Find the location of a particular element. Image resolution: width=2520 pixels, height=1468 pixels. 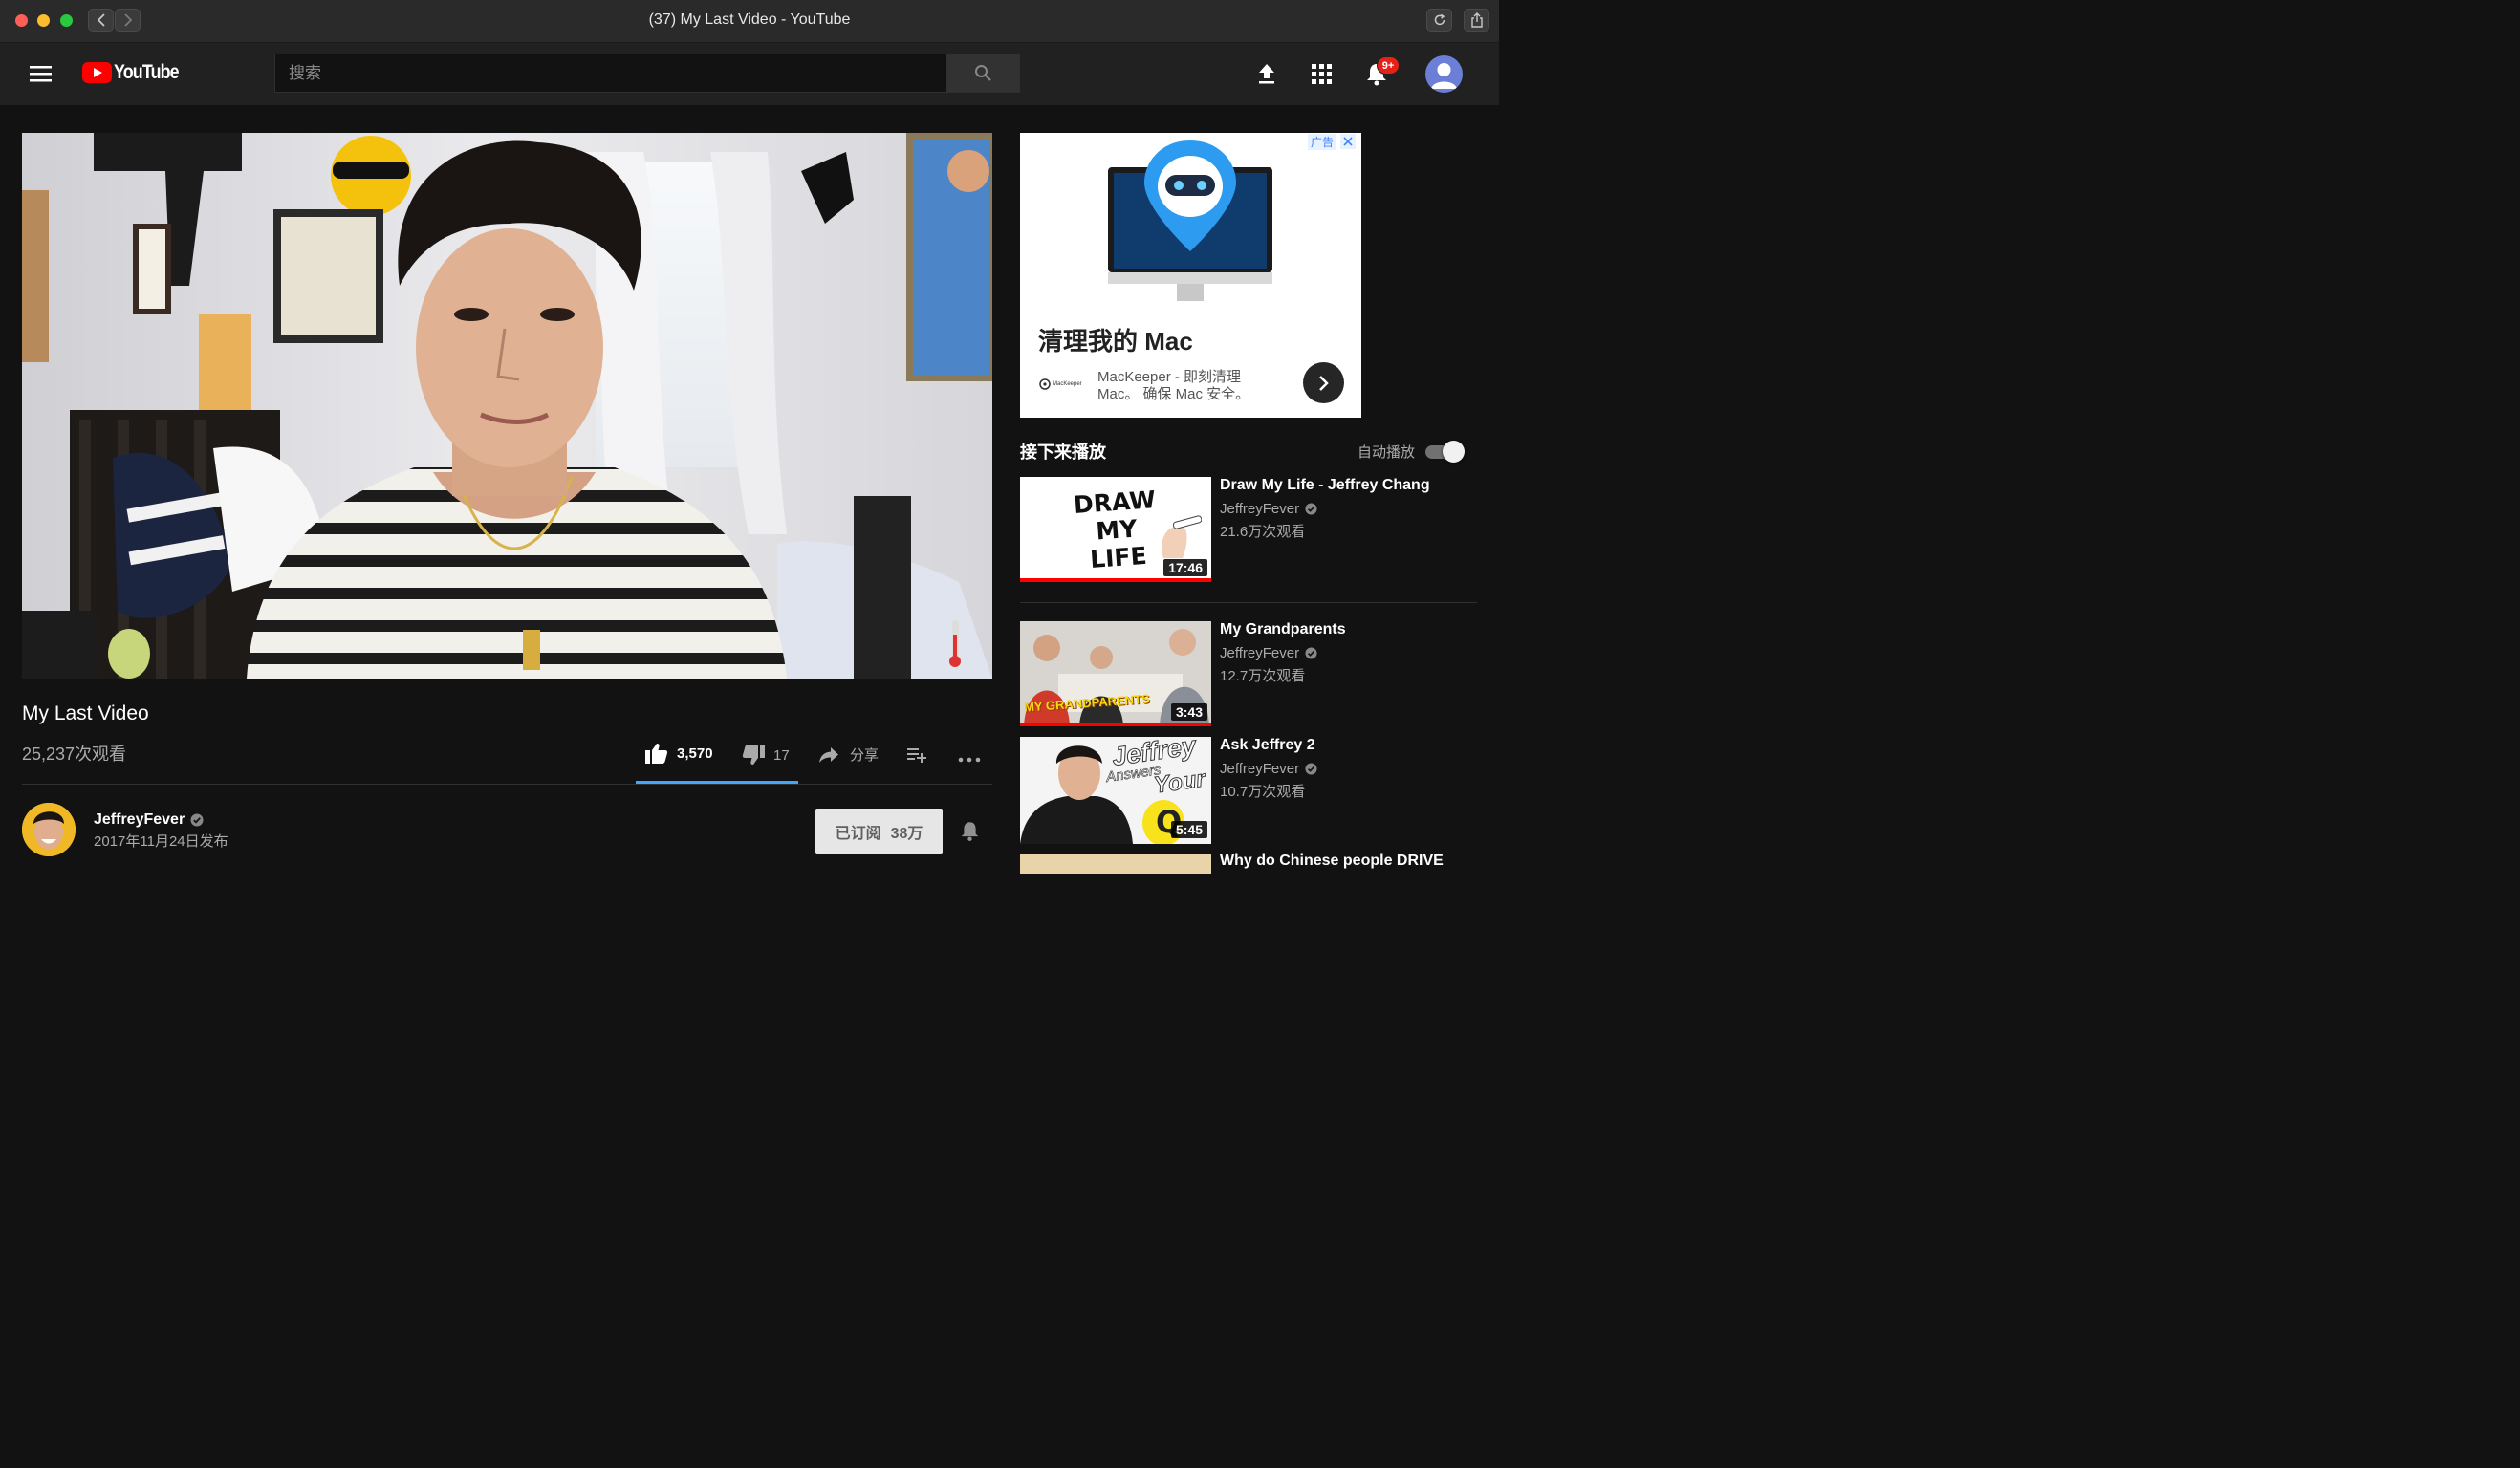

user-silhouette-icon is located at coordinates (1444, 76).